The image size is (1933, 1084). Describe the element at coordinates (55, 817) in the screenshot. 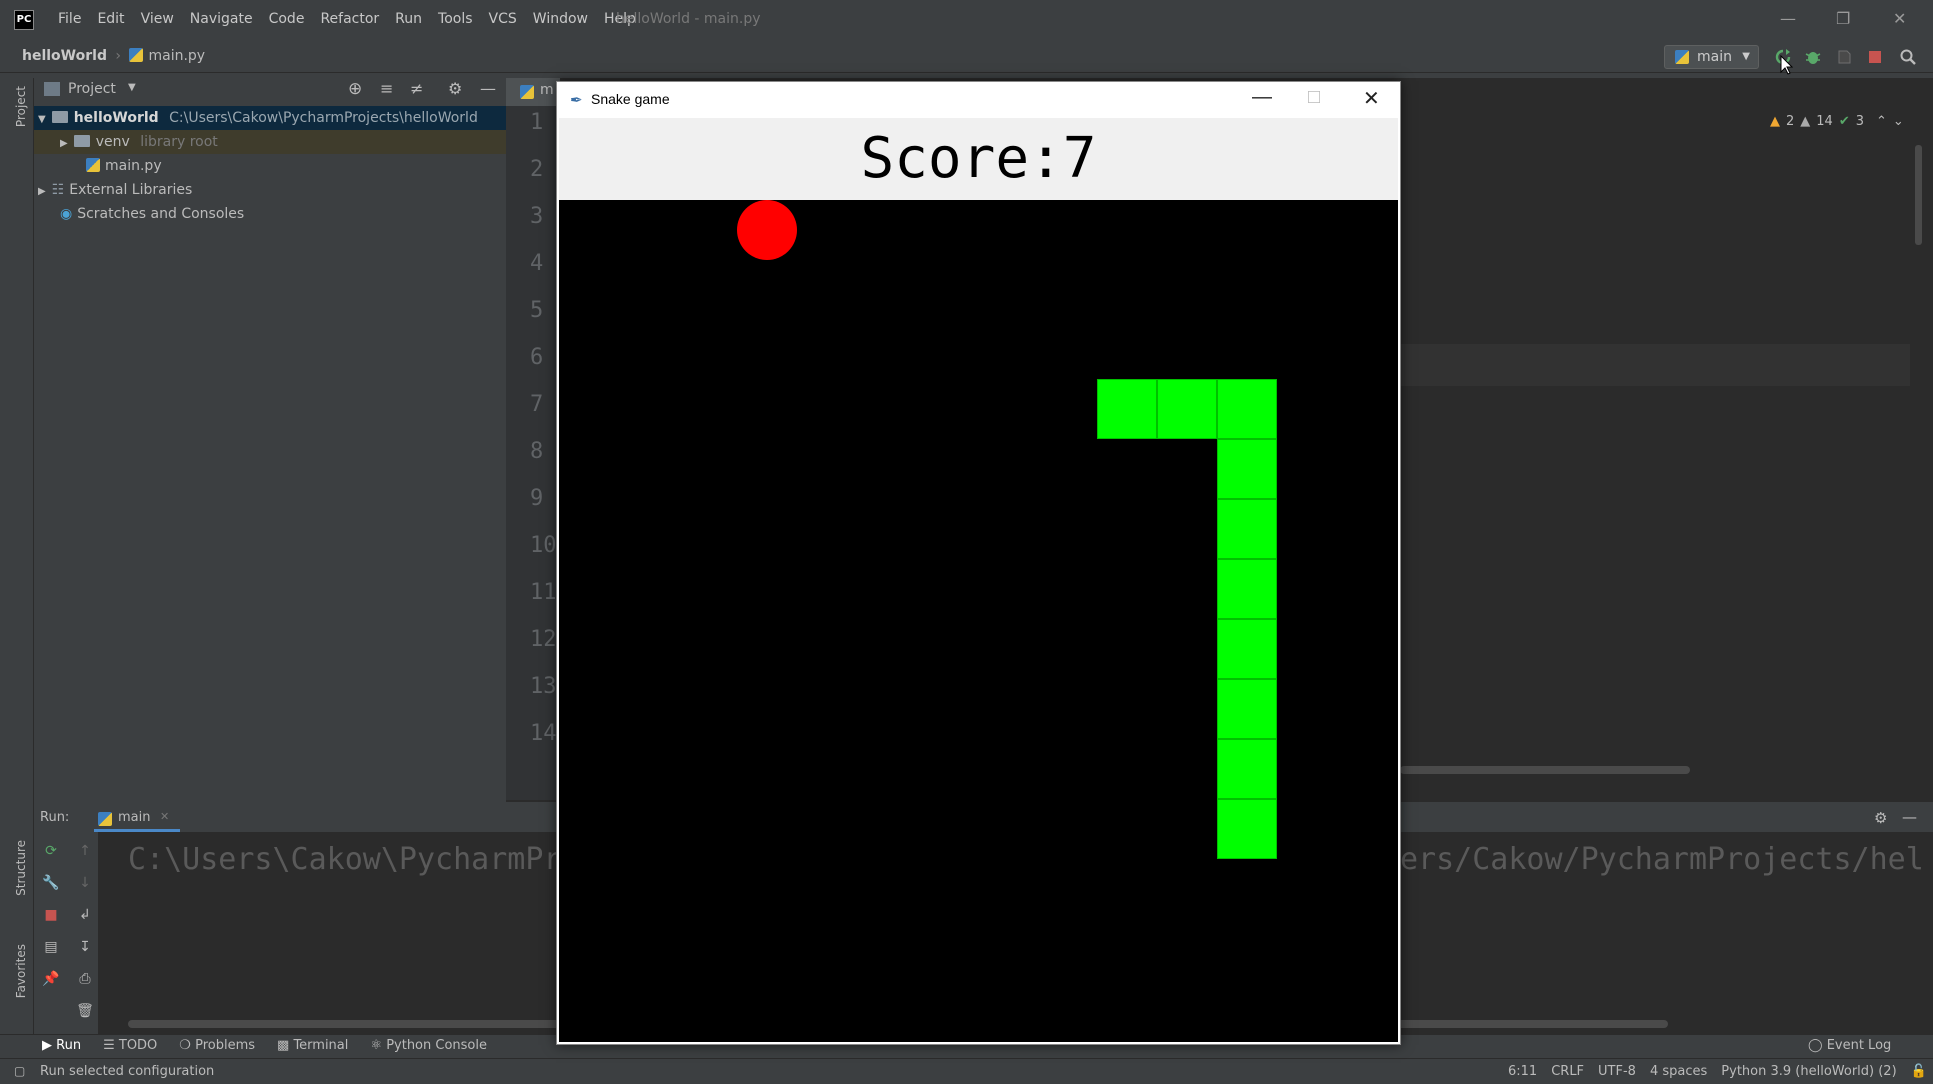

I see `run-label: Run:` at that location.